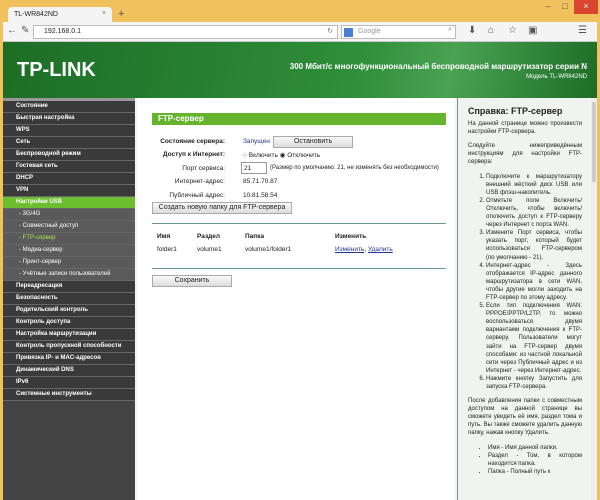 This screenshot has width=600, height=500. What do you see at coordinates (69, 251) in the screenshot?
I see `sidebar-item: - Медиа-сервер` at bounding box center [69, 251].